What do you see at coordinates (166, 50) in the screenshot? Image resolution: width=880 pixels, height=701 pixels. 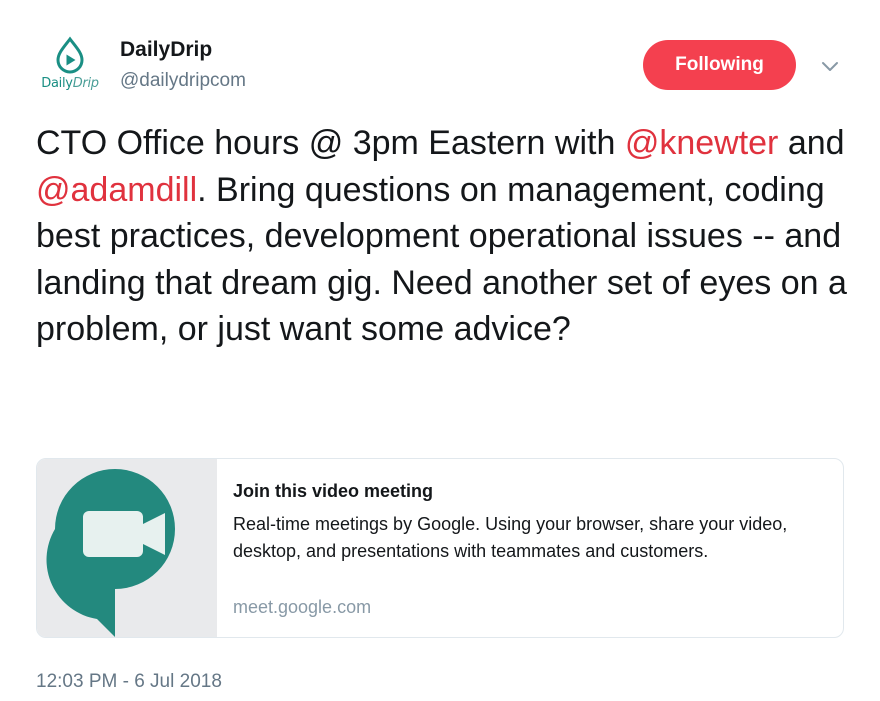 I see `display-name: DailyDrip` at bounding box center [166, 50].